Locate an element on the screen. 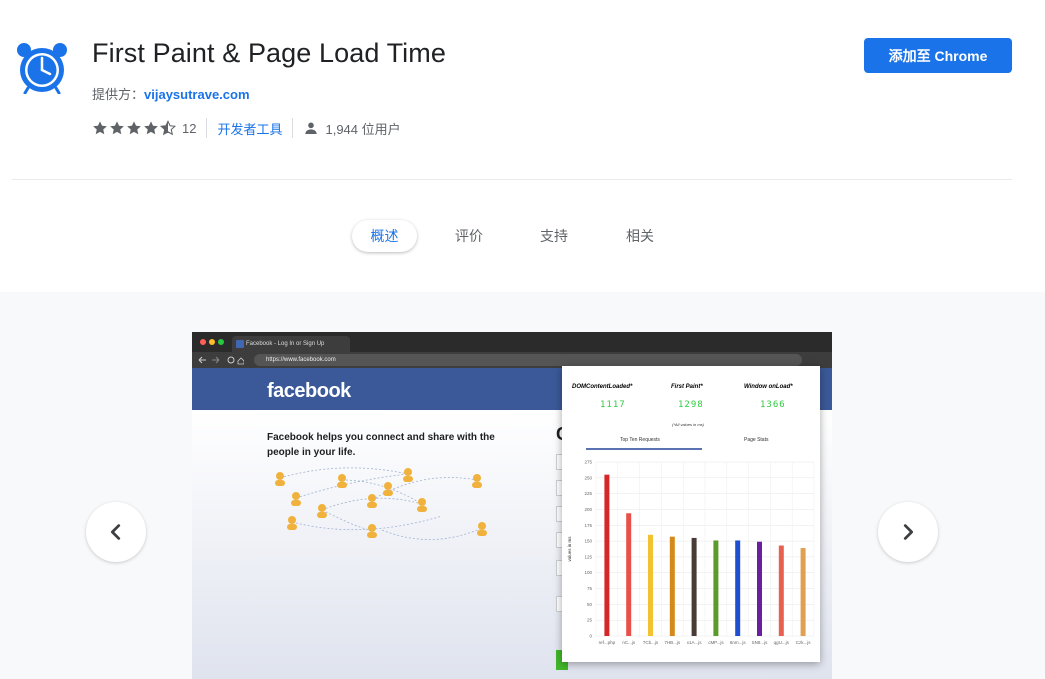 This screenshot has height=679, width=1045. x-tick-label: nC...js is located at coordinates (629, 642).